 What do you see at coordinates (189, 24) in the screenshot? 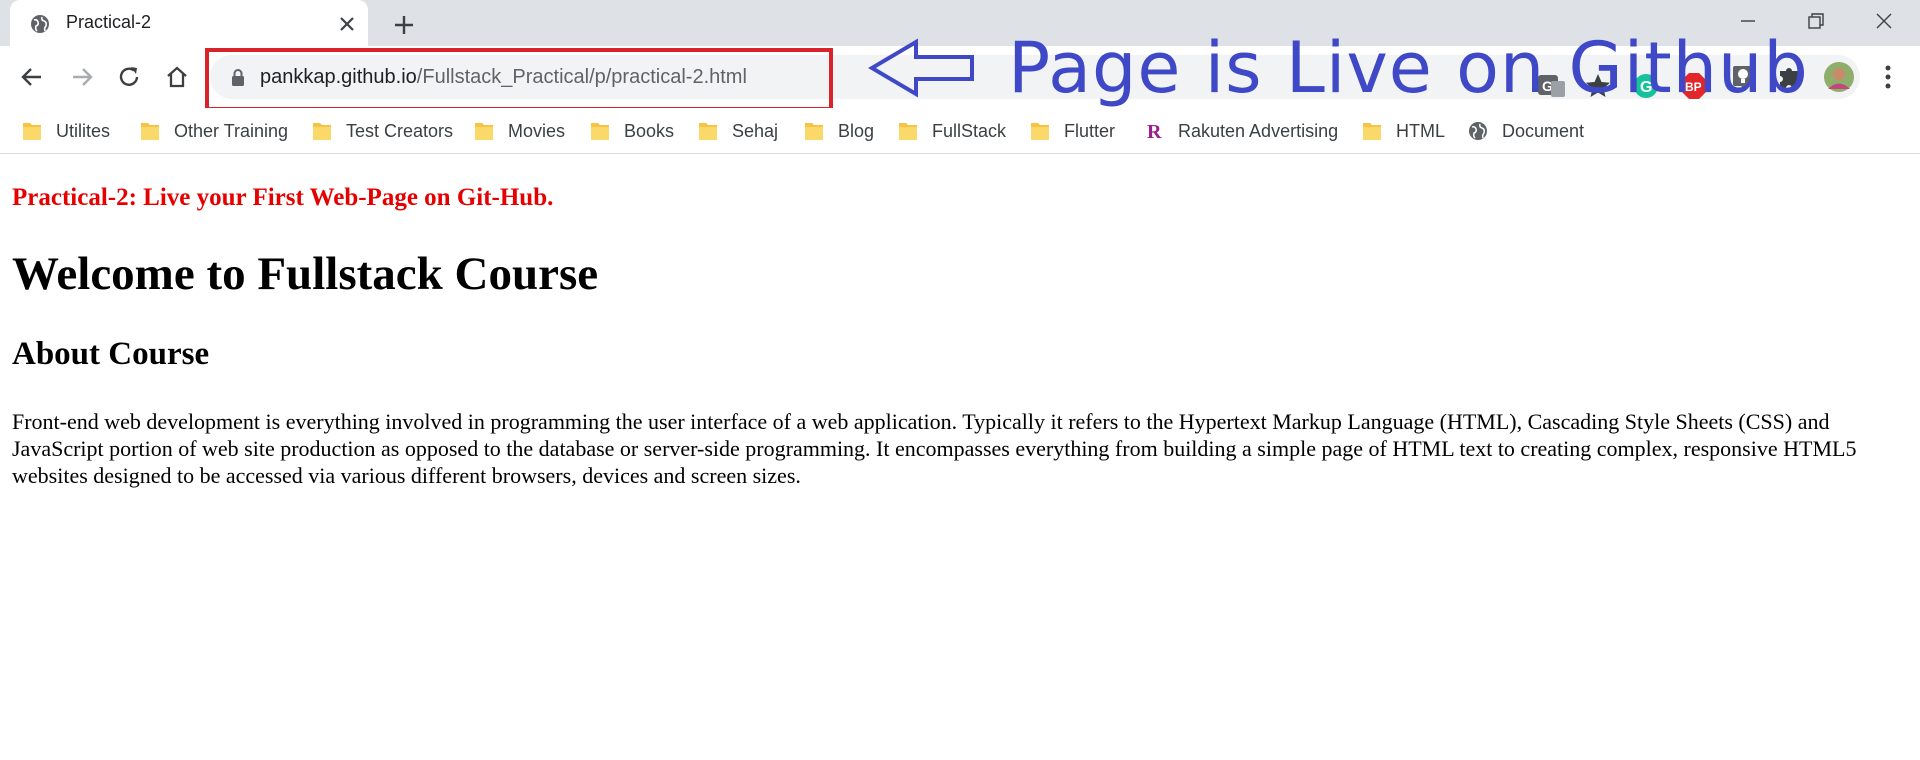
I see `tab-practical-2: Practical-2` at bounding box center [189, 24].